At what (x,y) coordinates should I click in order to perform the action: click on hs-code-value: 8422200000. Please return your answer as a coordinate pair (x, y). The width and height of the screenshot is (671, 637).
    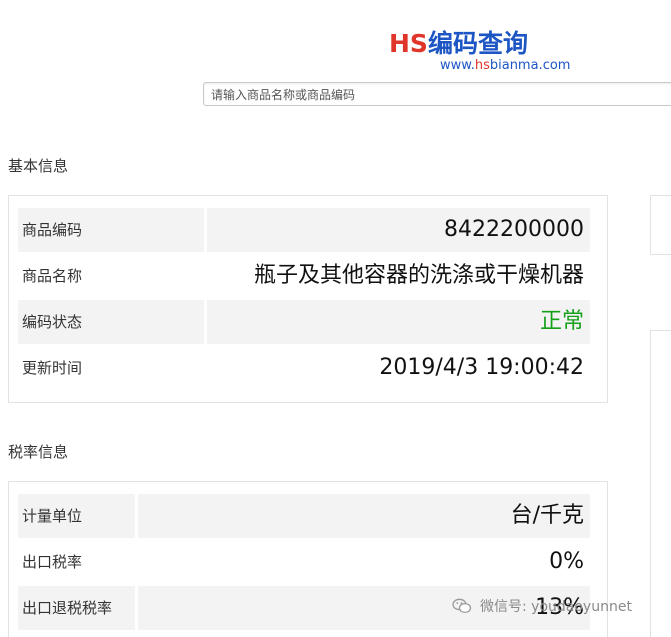
    Looking at the image, I should click on (398, 230).